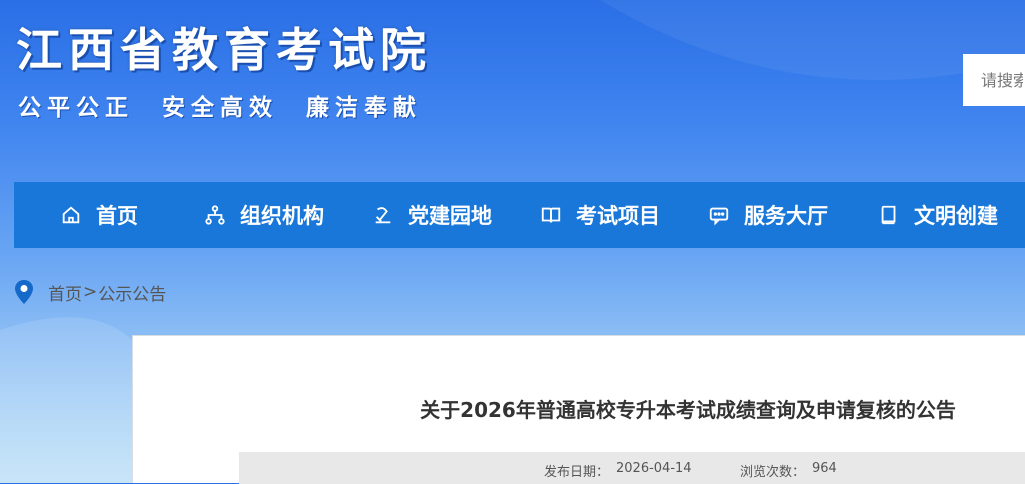  Describe the element at coordinates (215, 215) in the screenshot. I see `org-chart-icon` at that location.